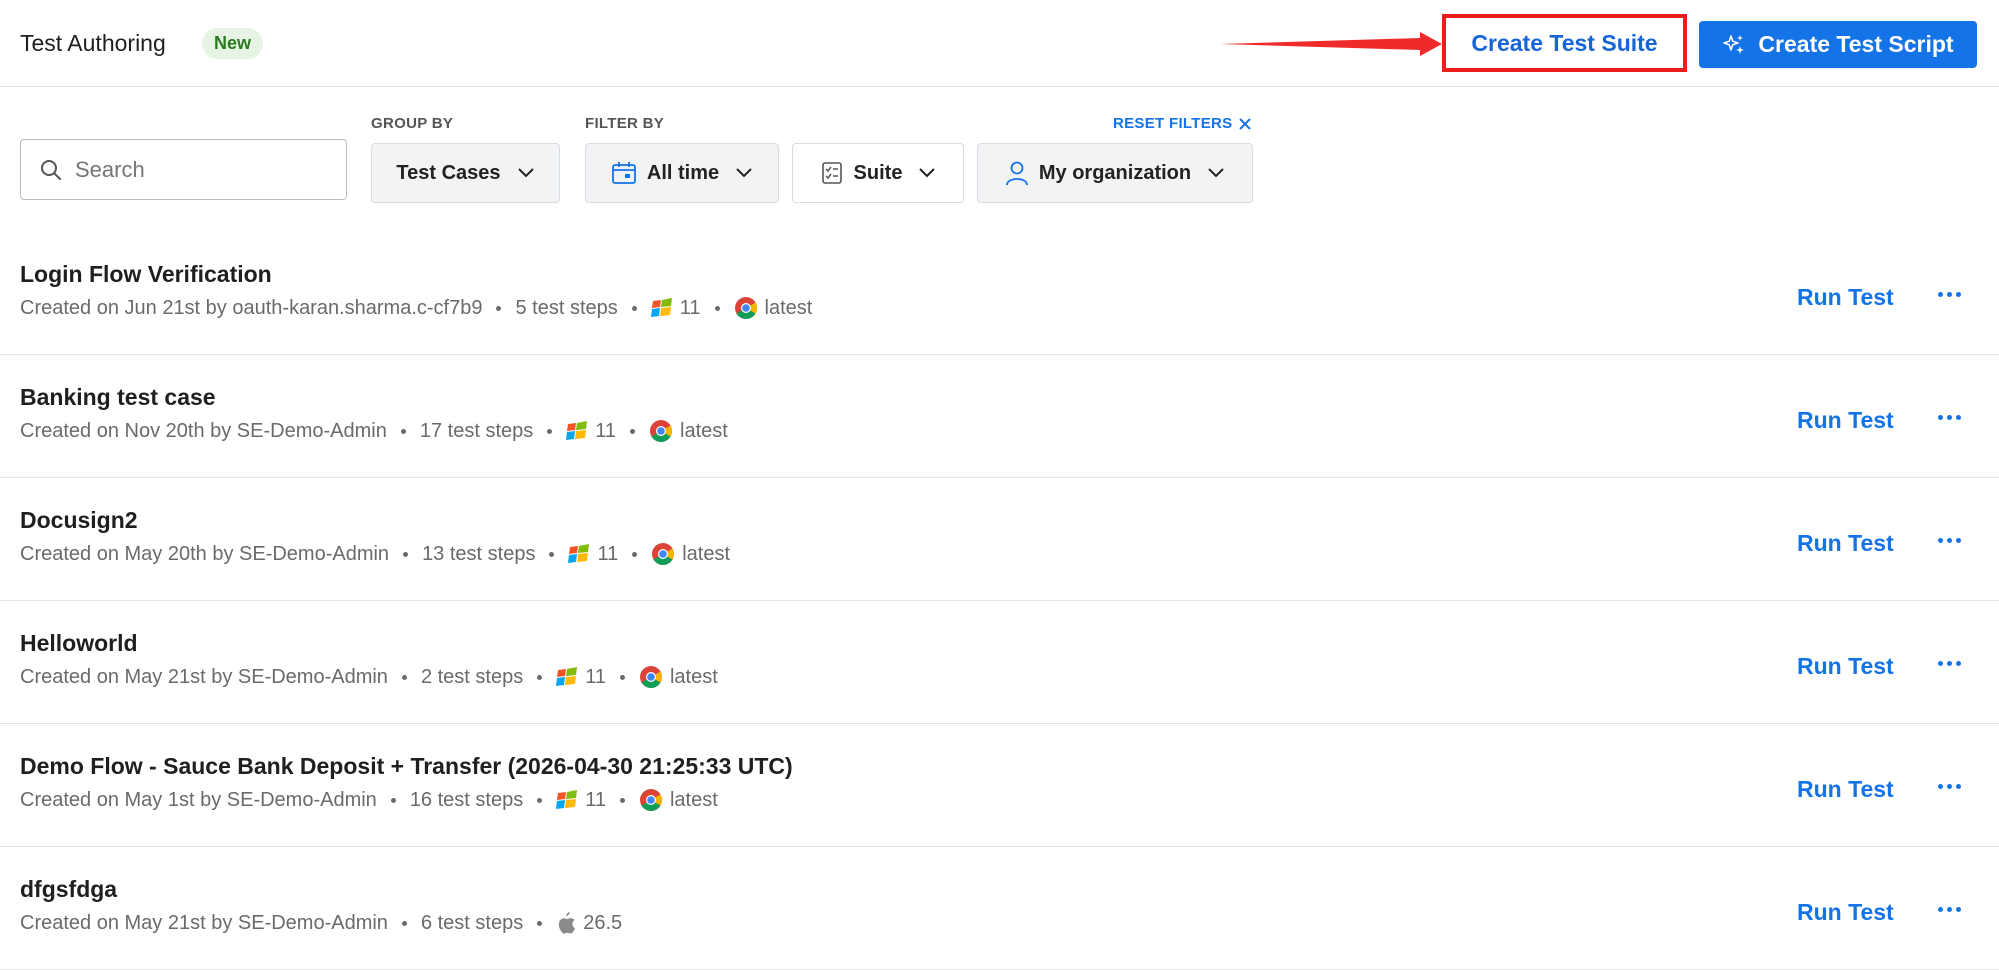 The image size is (1999, 970). I want to click on reset-filters-link: RESET FILTERS, so click(1182, 123).